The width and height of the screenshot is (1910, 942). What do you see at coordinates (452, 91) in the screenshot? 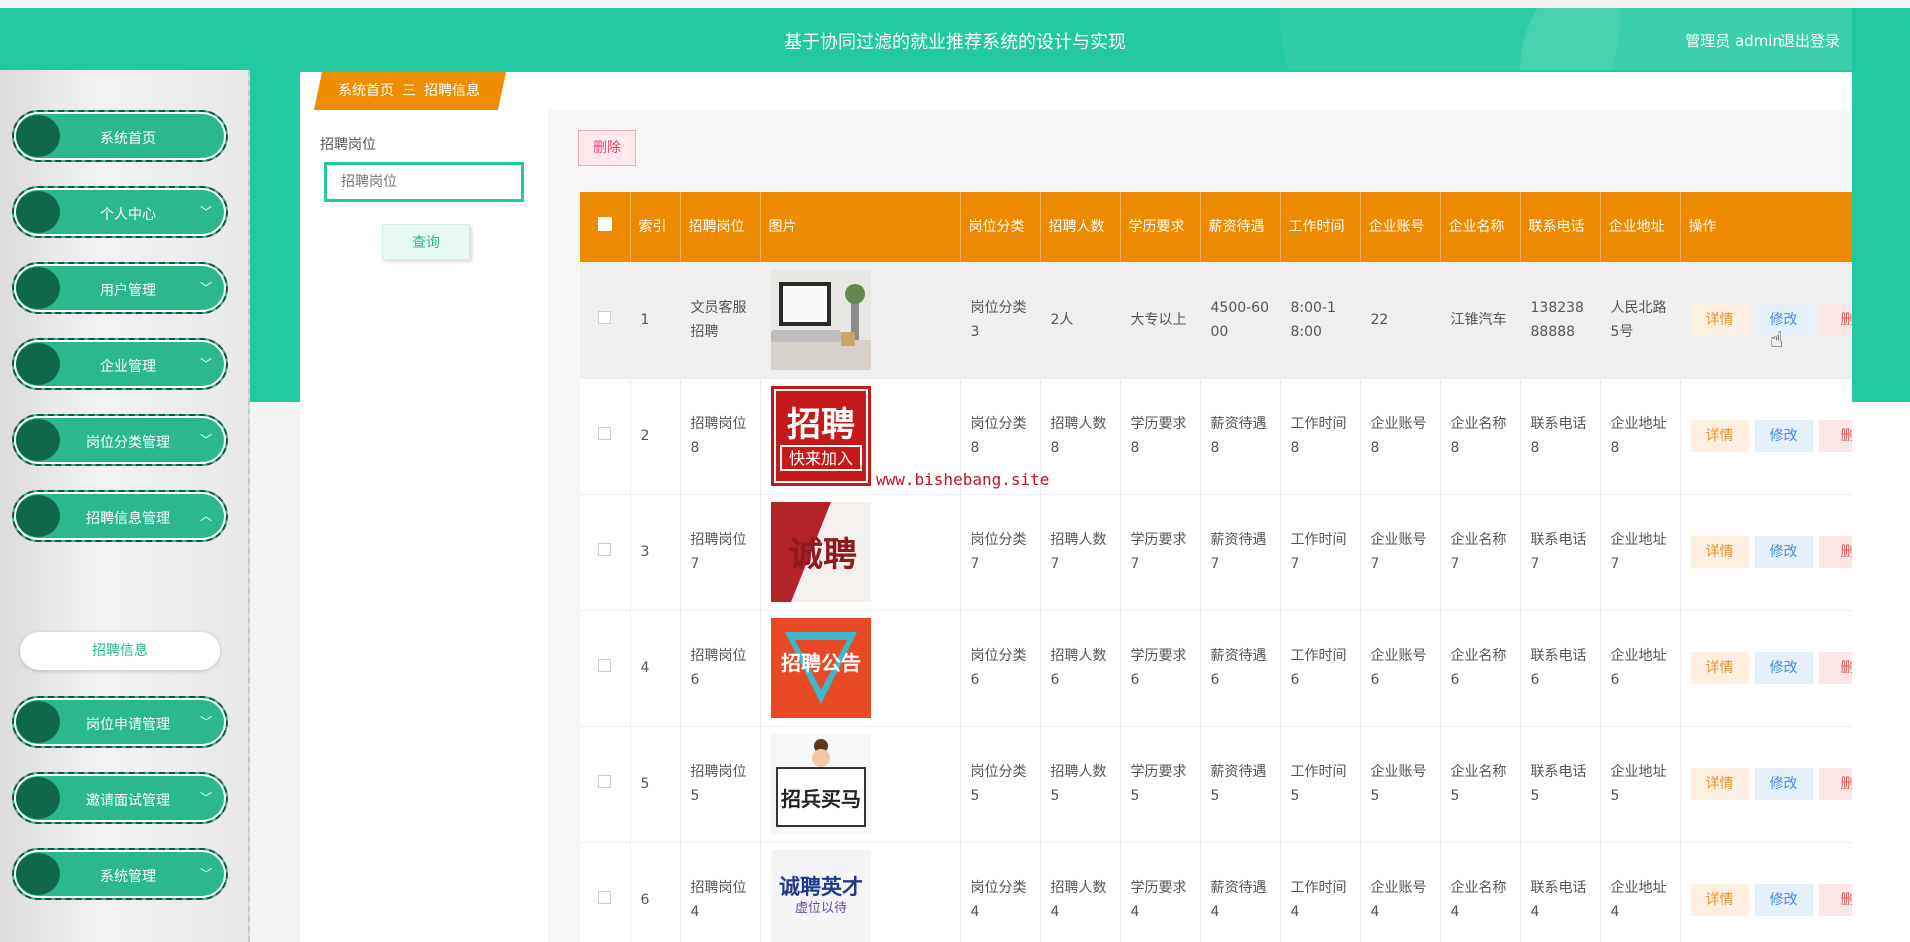
I see `breadcrumb-current: 招聘信息` at bounding box center [452, 91].